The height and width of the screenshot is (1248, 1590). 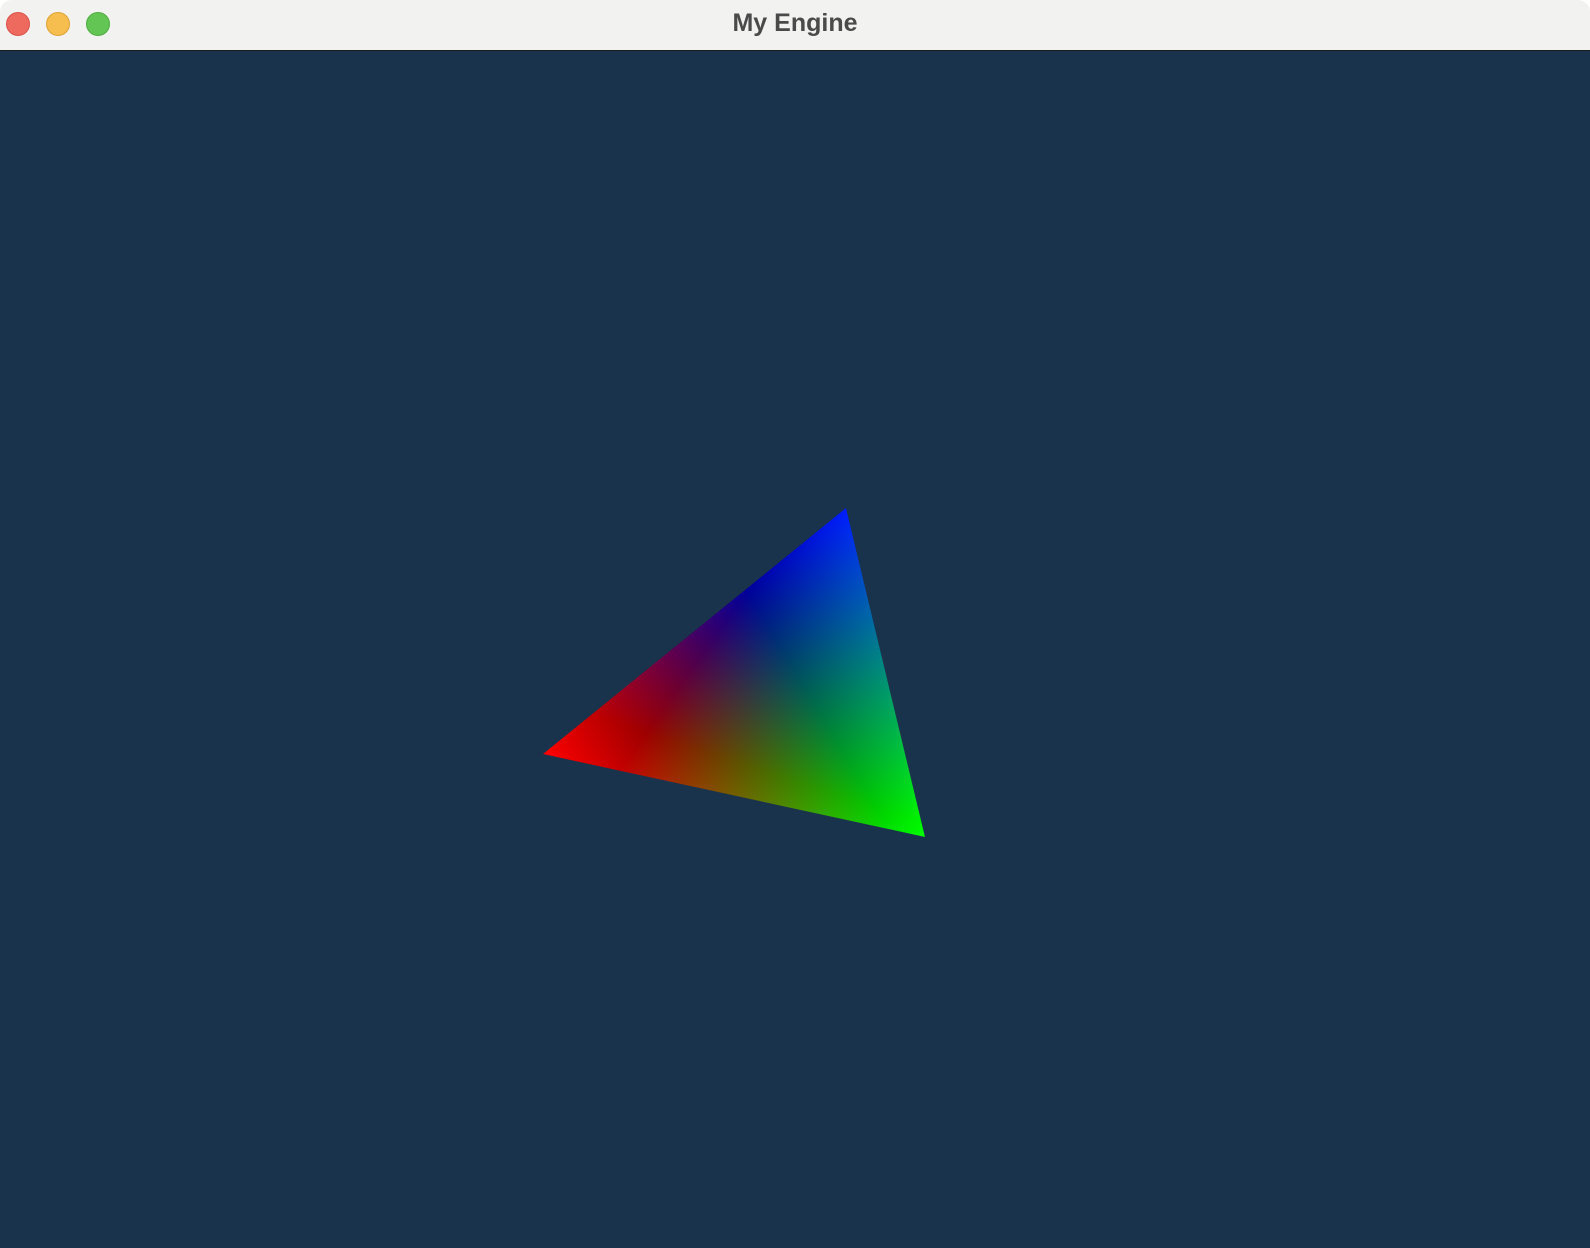 I want to click on title-bar: My Engine, so click(x=795, y=25).